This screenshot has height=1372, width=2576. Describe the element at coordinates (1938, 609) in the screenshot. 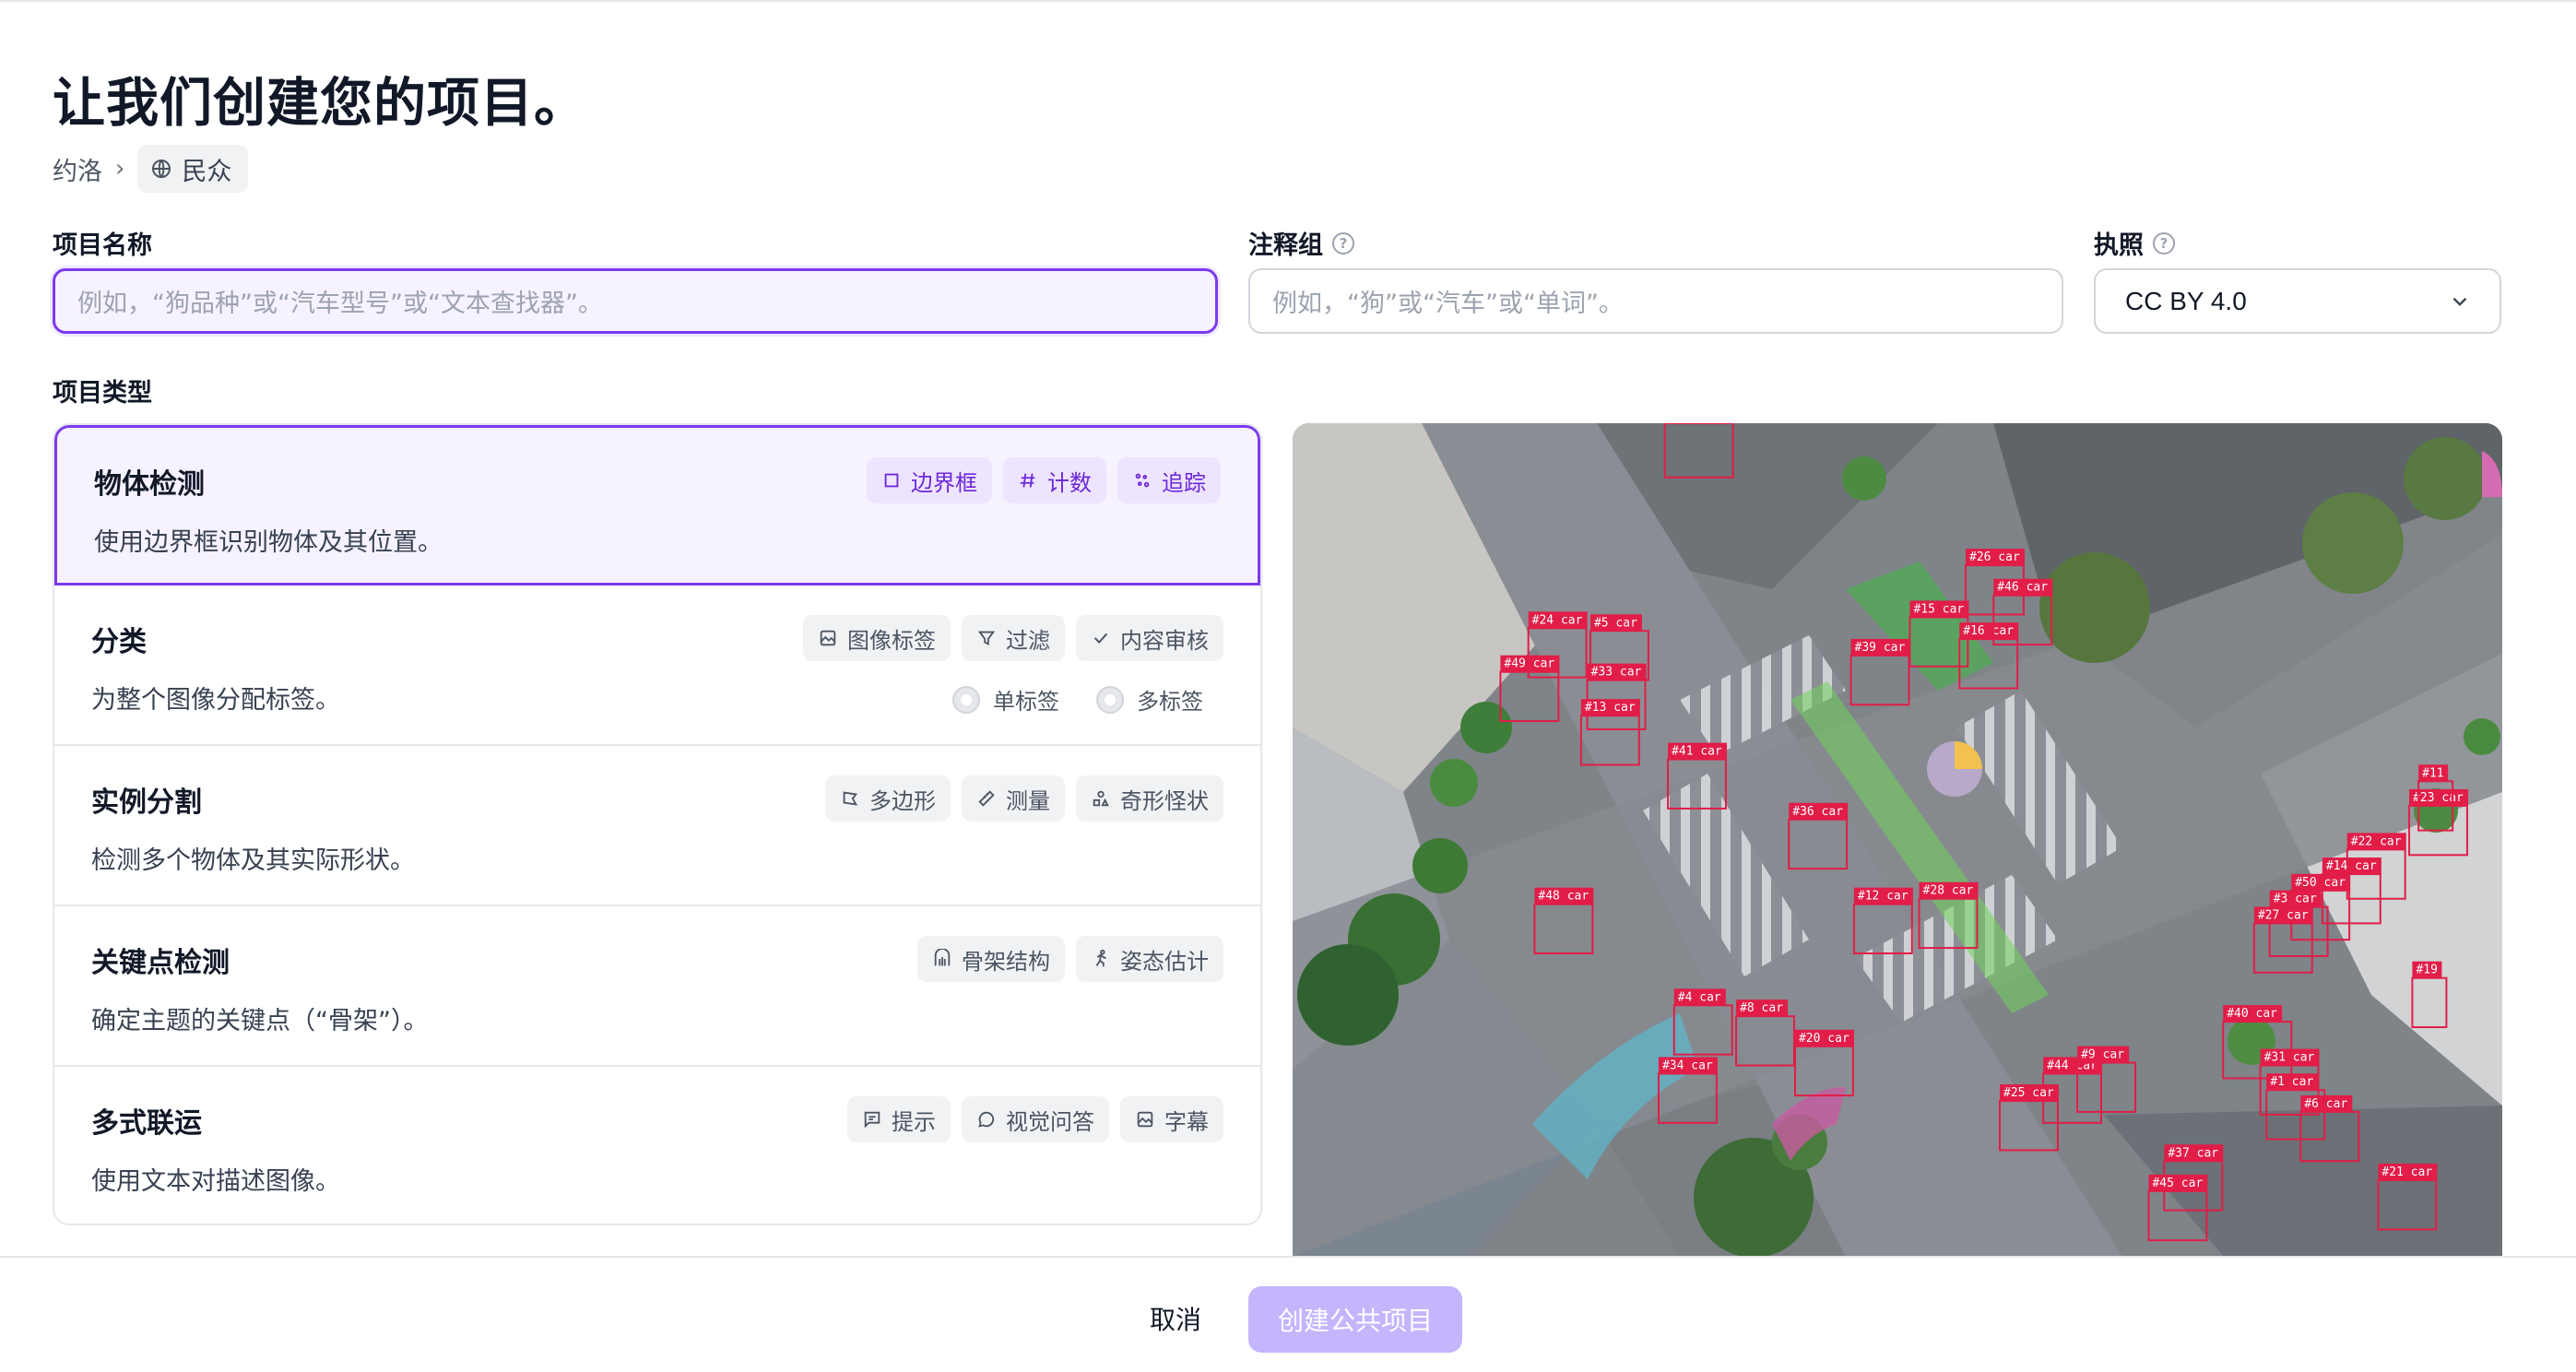

I see `detection-label: #15 car` at that location.